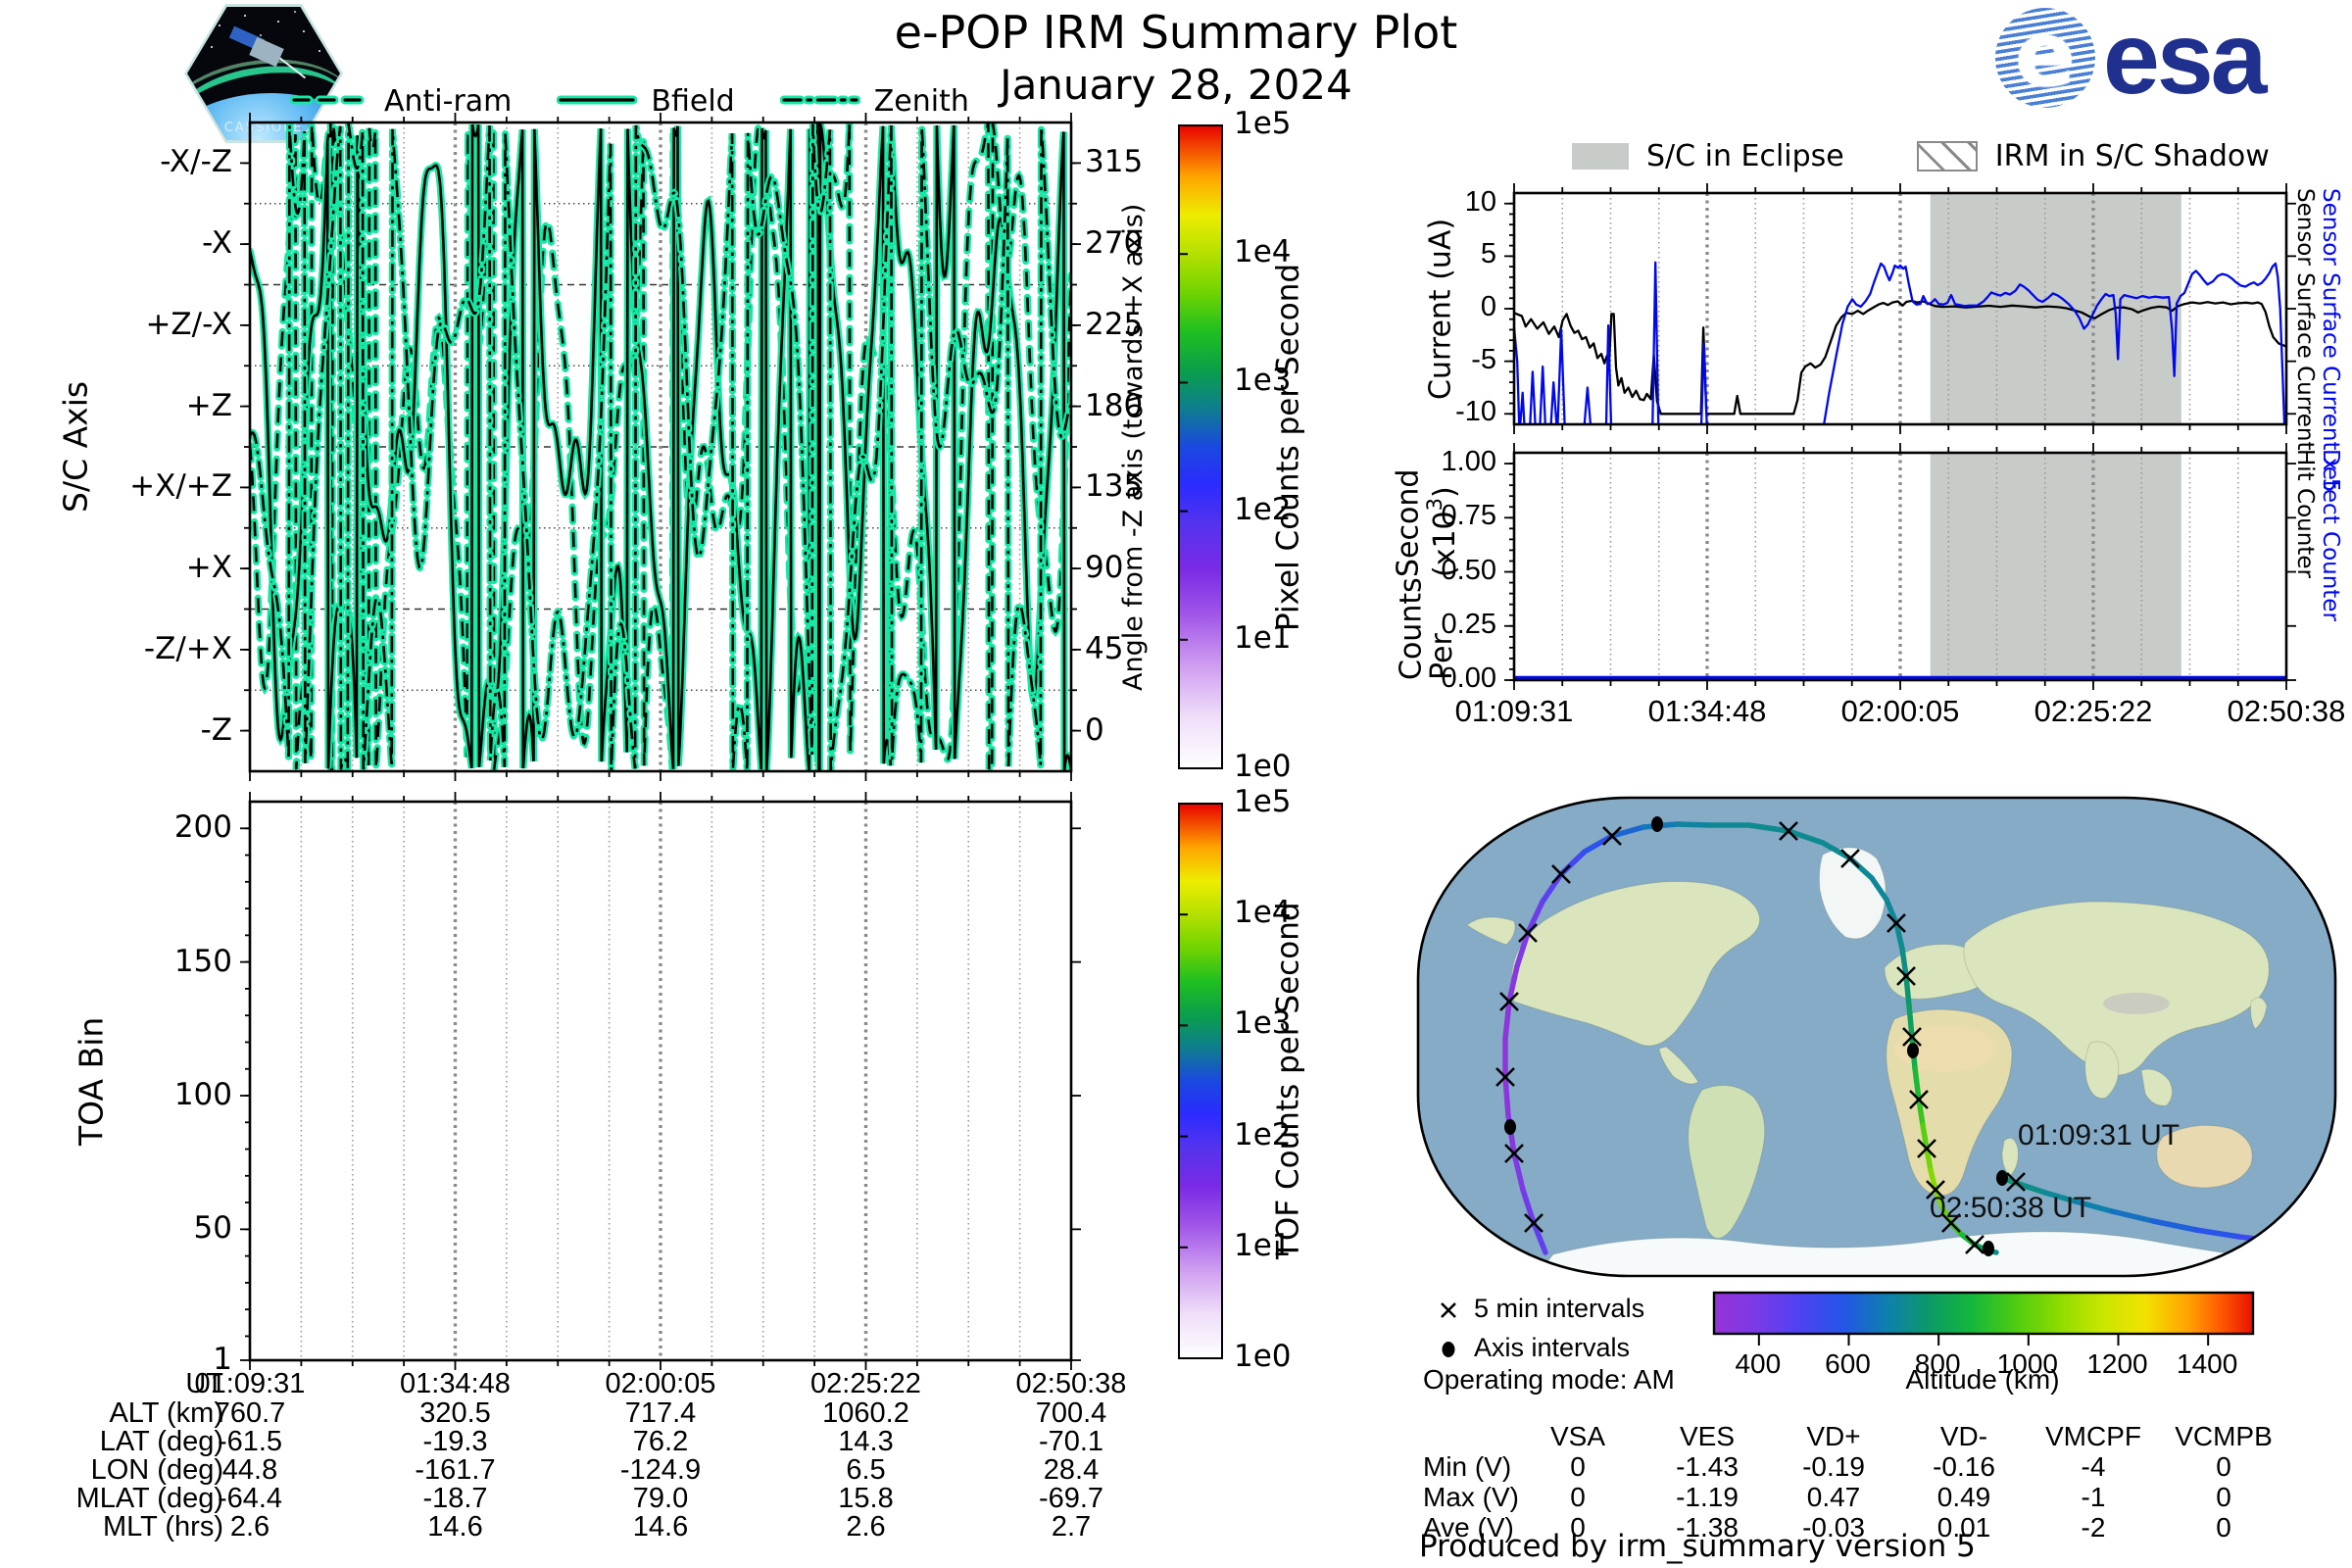 Image resolution: width=2352 pixels, height=1568 pixels. Describe the element at coordinates (1833, 1466) in the screenshot. I see `voltage-table-cell: -0.19` at that location.